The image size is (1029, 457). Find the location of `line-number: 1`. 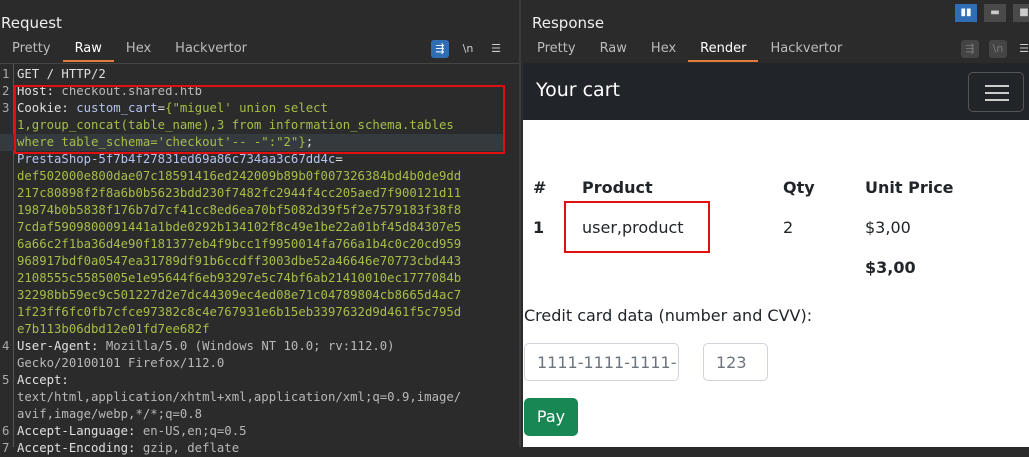

line-number: 1 is located at coordinates (6, 74).